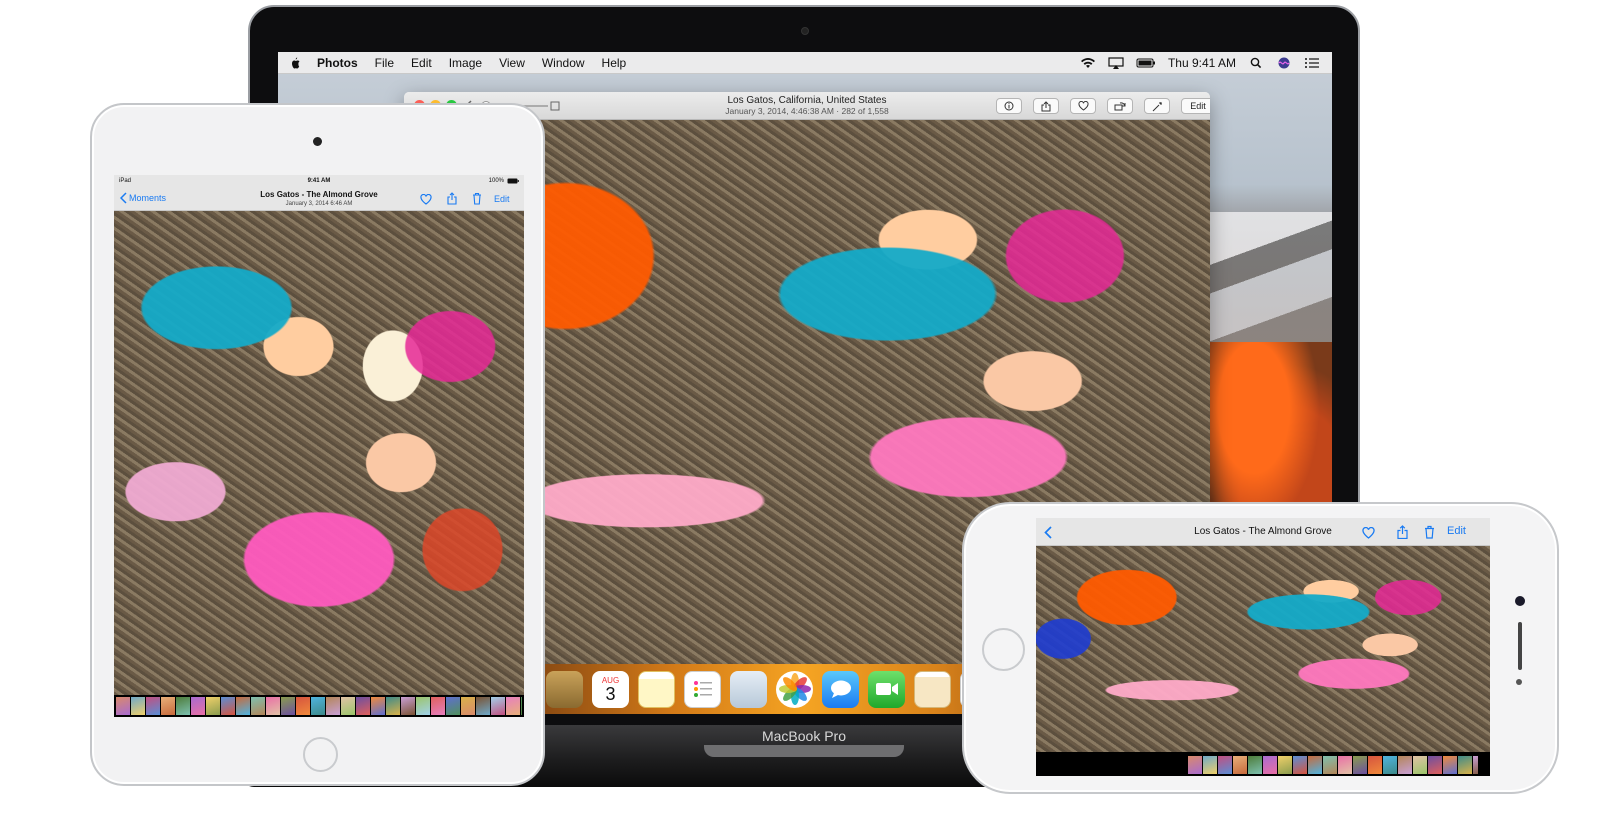  What do you see at coordinates (932, 689) in the screenshot?
I see `pages-icon` at bounding box center [932, 689].